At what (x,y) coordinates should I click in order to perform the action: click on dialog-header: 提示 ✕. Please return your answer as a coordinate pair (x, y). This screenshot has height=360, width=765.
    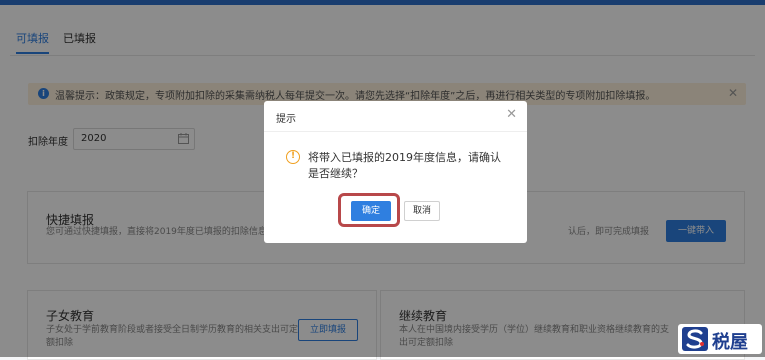
    Looking at the image, I should click on (395, 116).